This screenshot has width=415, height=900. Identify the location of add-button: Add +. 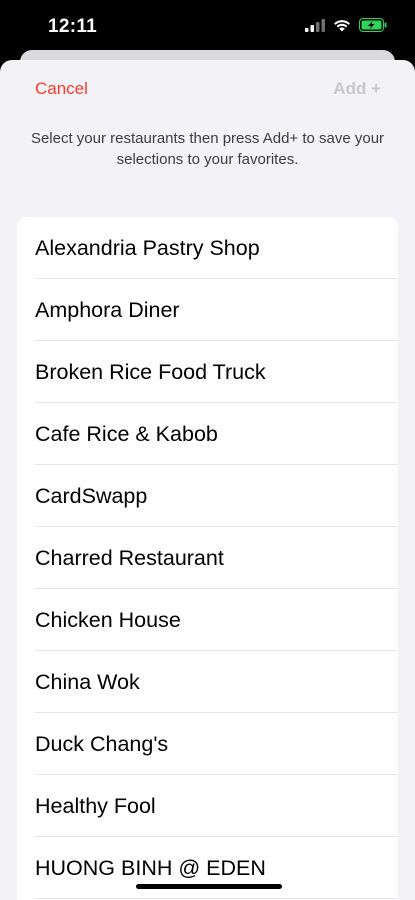
(357, 89).